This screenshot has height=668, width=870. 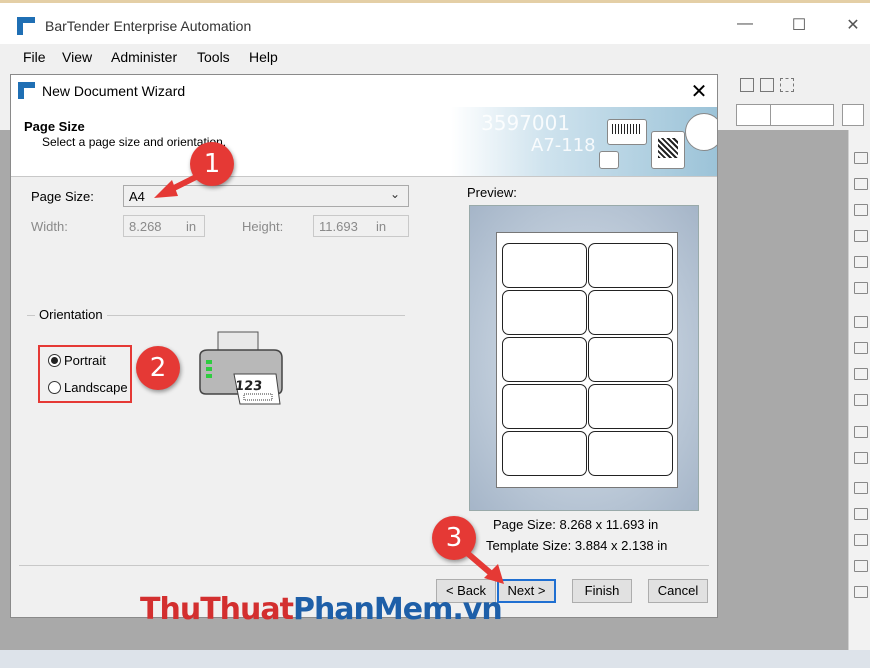 What do you see at coordinates (576, 524) in the screenshot?
I see `preview-page-size: Page Size: 8.268 x 11.693 in` at bounding box center [576, 524].